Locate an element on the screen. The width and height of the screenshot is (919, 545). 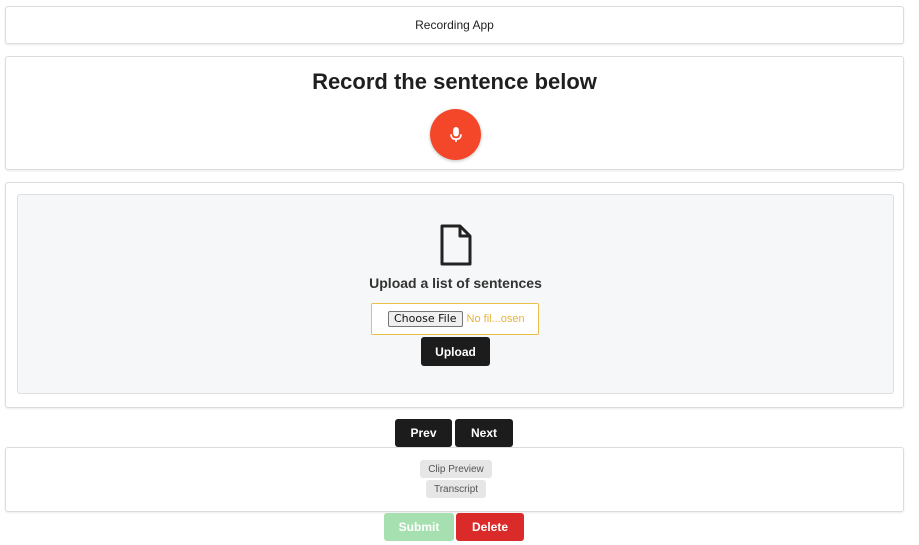
record-button is located at coordinates (455, 134).